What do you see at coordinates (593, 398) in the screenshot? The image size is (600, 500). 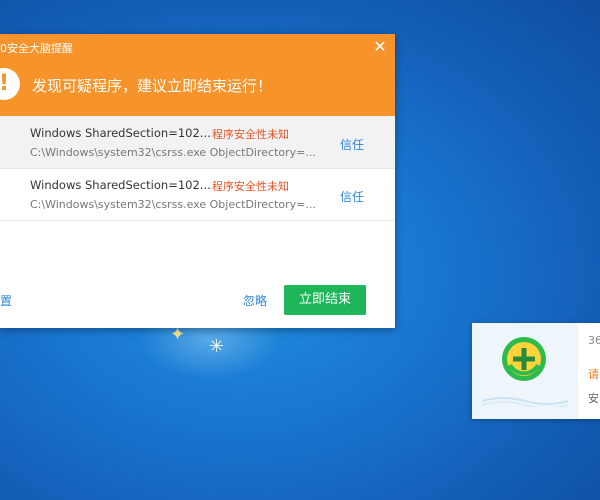 I see `notification-detail: 安` at bounding box center [593, 398].